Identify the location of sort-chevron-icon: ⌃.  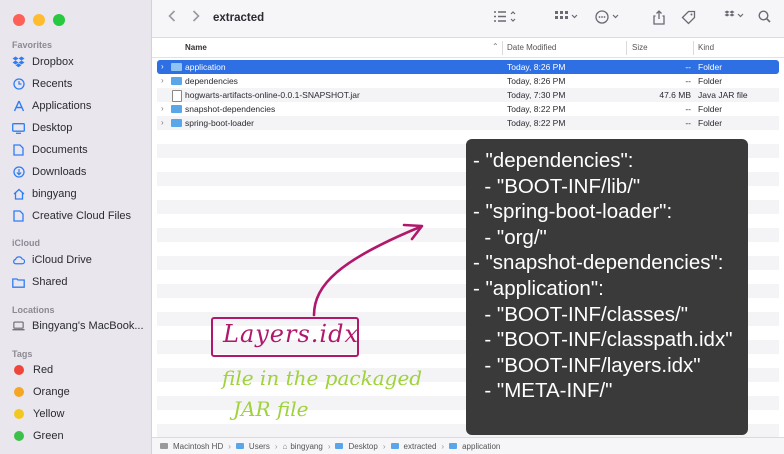
(495, 46).